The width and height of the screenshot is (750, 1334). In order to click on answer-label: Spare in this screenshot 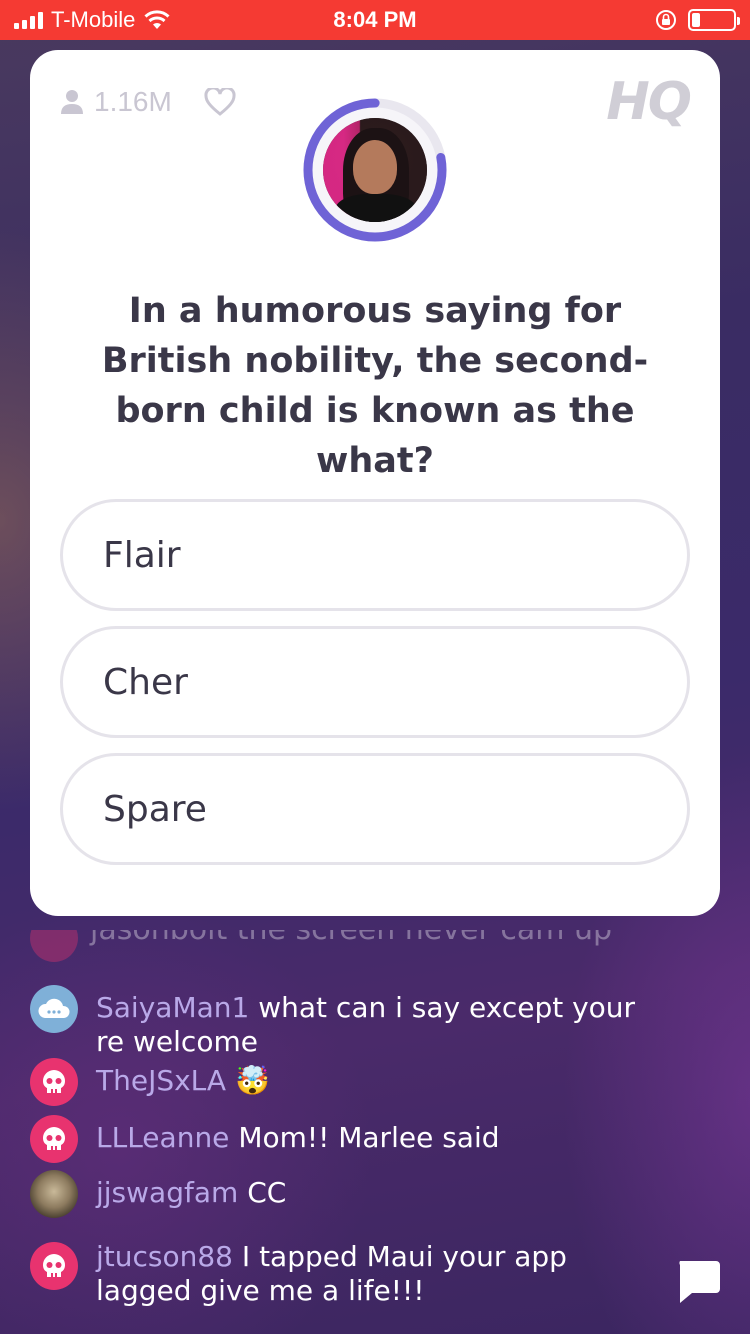, I will do `click(155, 809)`.